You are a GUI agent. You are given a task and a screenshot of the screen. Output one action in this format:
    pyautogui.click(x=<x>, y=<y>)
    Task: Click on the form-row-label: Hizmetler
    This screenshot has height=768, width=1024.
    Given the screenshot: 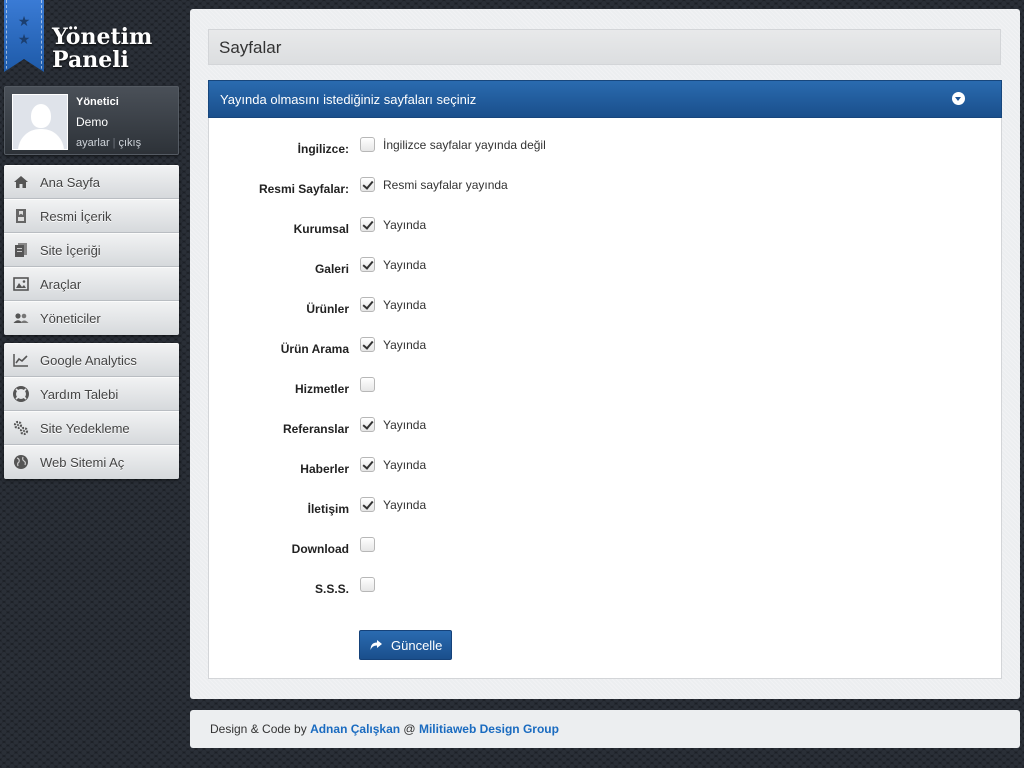 What is the action you would take?
    pyautogui.click(x=321, y=389)
    